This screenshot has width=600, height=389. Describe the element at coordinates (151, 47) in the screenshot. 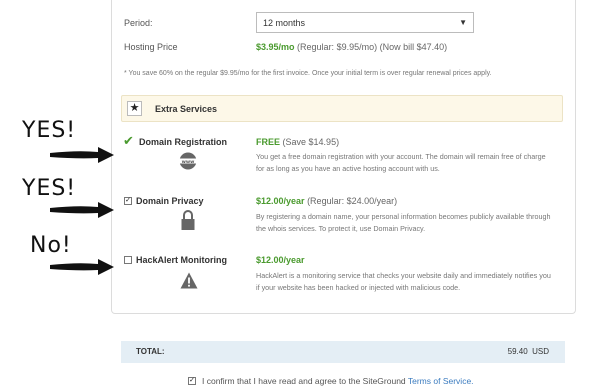

I see `hosting-price-label: Hosting Price` at that location.